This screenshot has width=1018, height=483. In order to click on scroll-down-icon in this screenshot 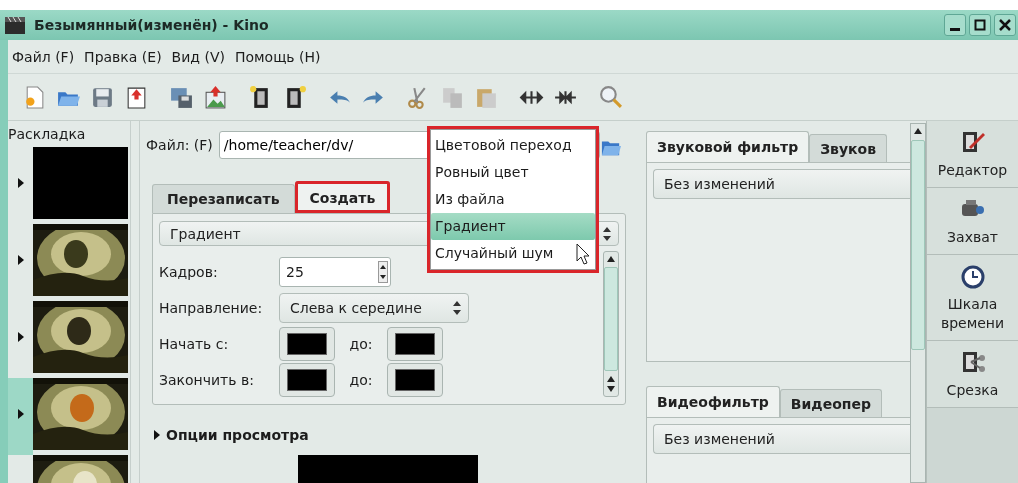, I will do `click(611, 389)`.